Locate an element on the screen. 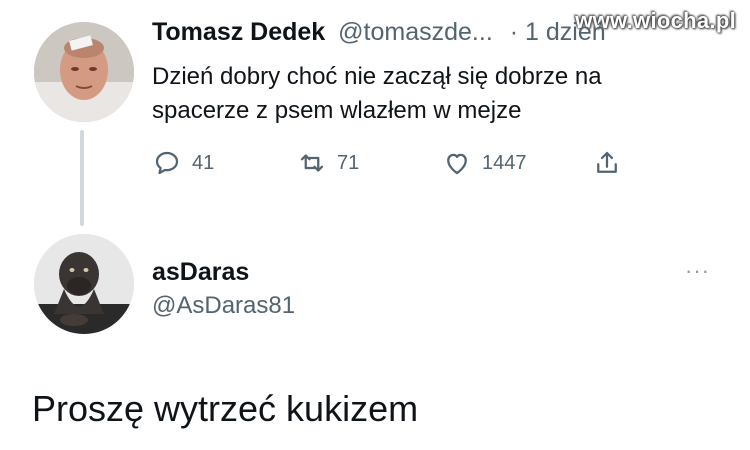  reply-count: 41 is located at coordinates (203, 162).